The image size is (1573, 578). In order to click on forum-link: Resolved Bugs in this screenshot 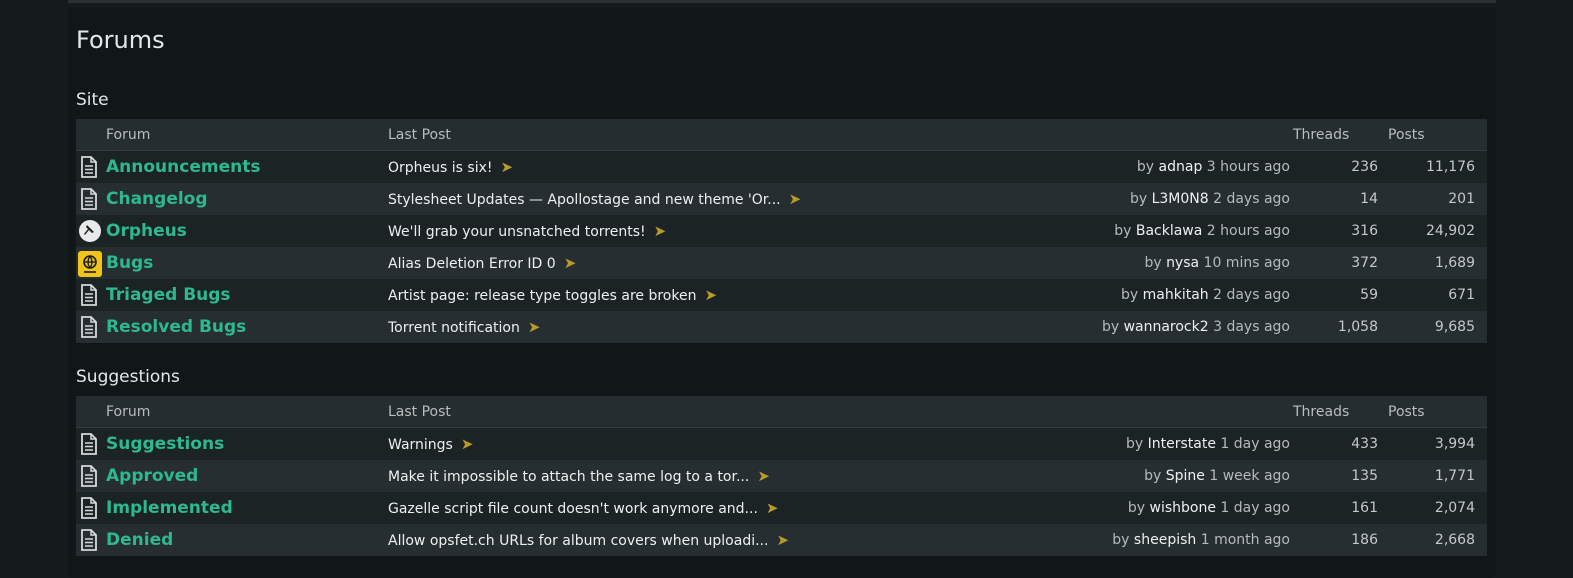, I will do `click(176, 327)`.